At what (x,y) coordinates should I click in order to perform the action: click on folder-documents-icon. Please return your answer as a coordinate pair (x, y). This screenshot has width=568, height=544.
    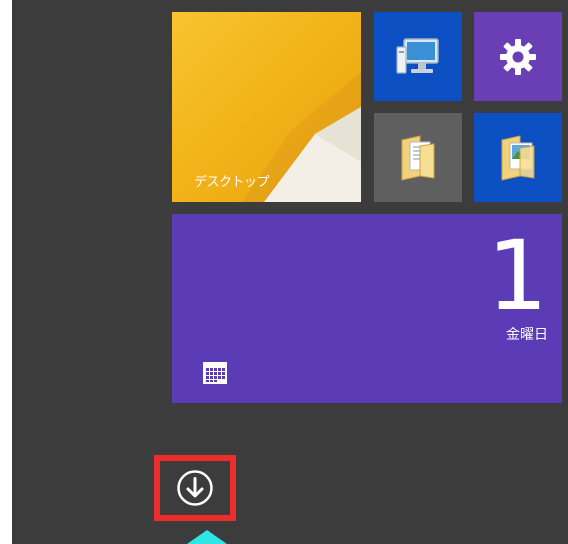
    Looking at the image, I should click on (418, 157).